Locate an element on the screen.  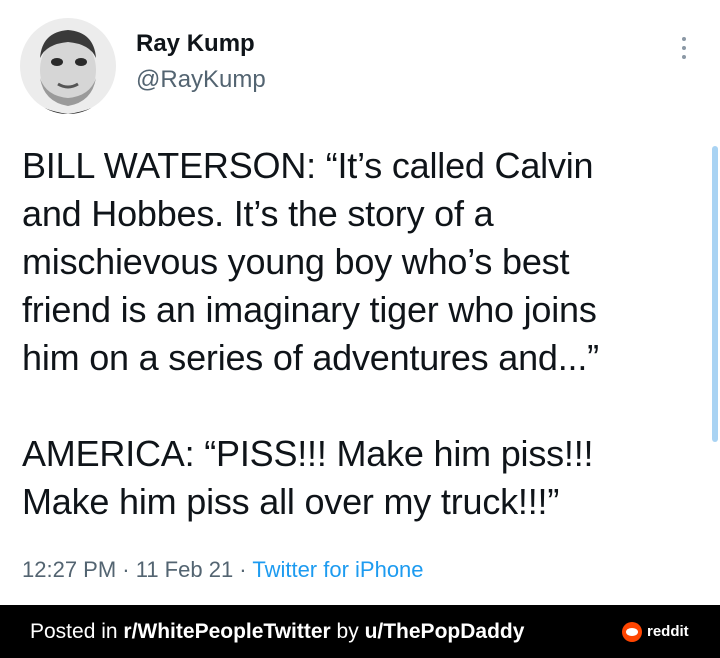
author-avatar is located at coordinates (68, 66).